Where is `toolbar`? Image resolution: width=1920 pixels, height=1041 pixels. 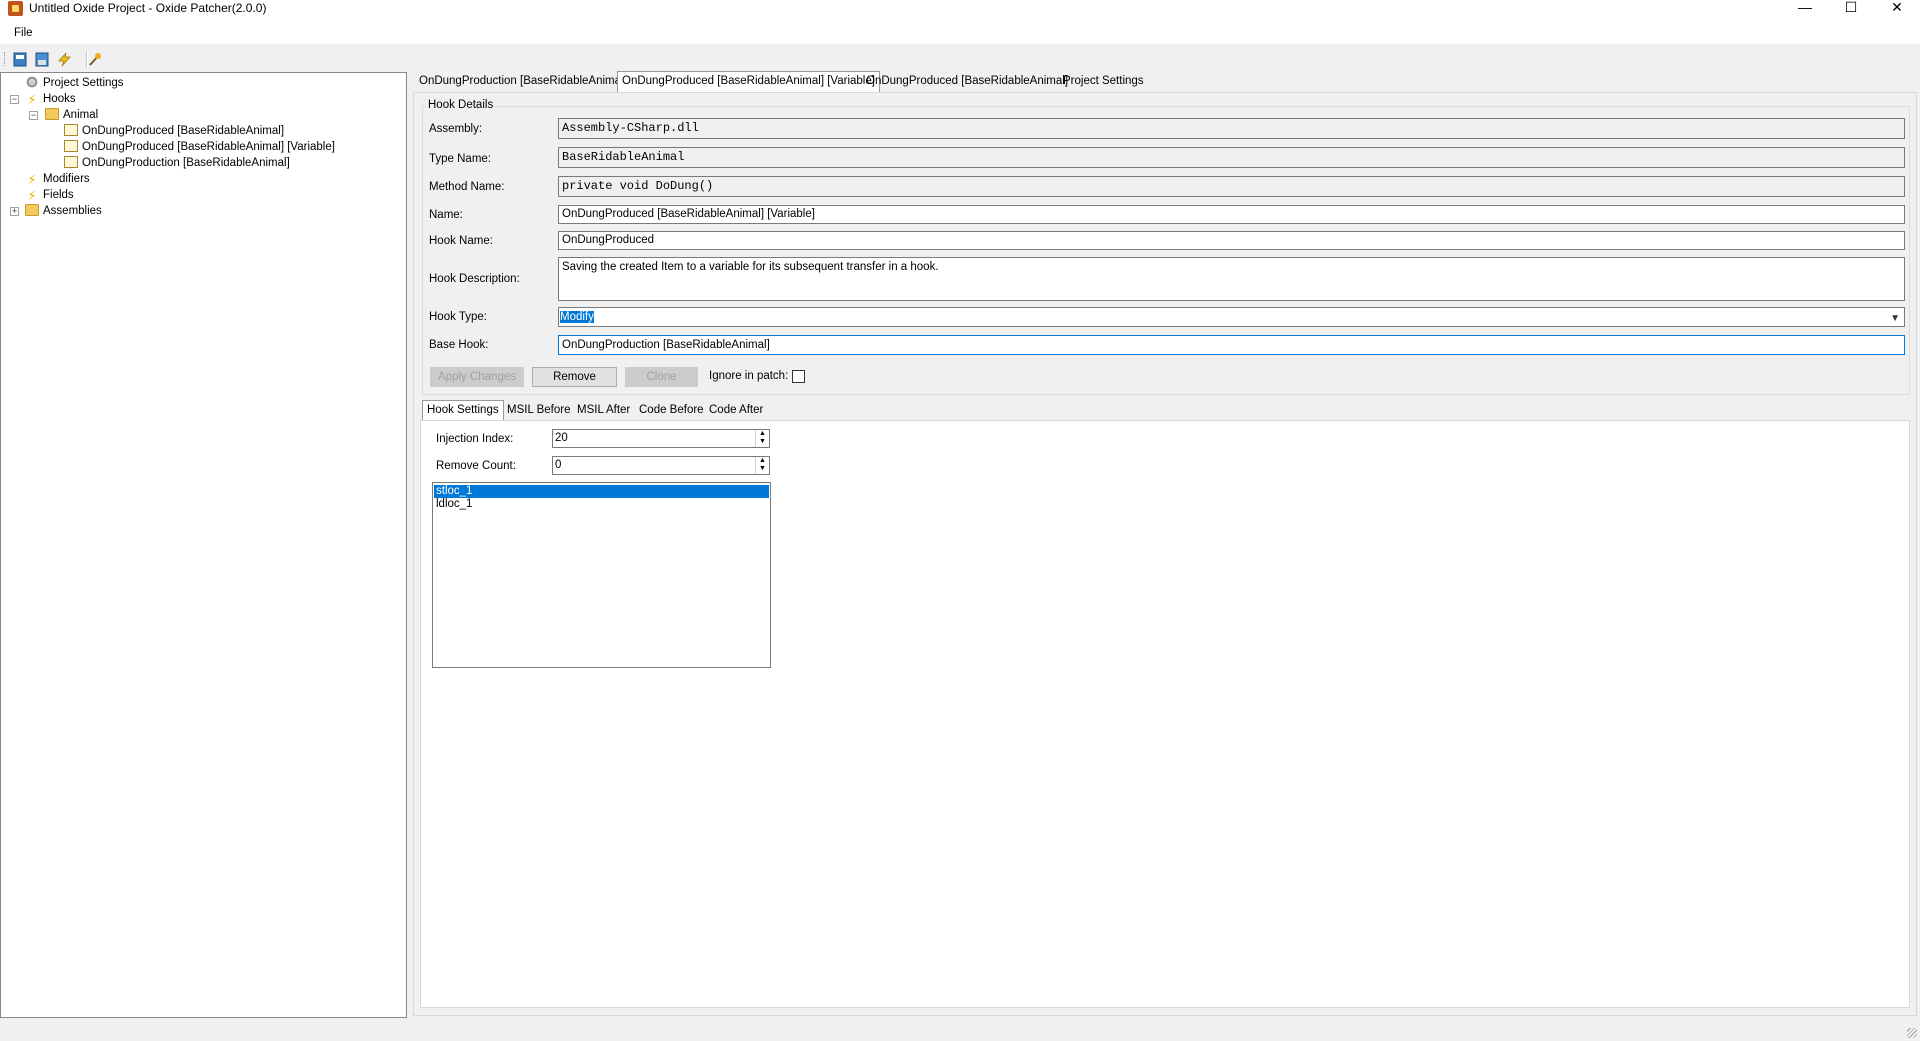 toolbar is located at coordinates (960, 59).